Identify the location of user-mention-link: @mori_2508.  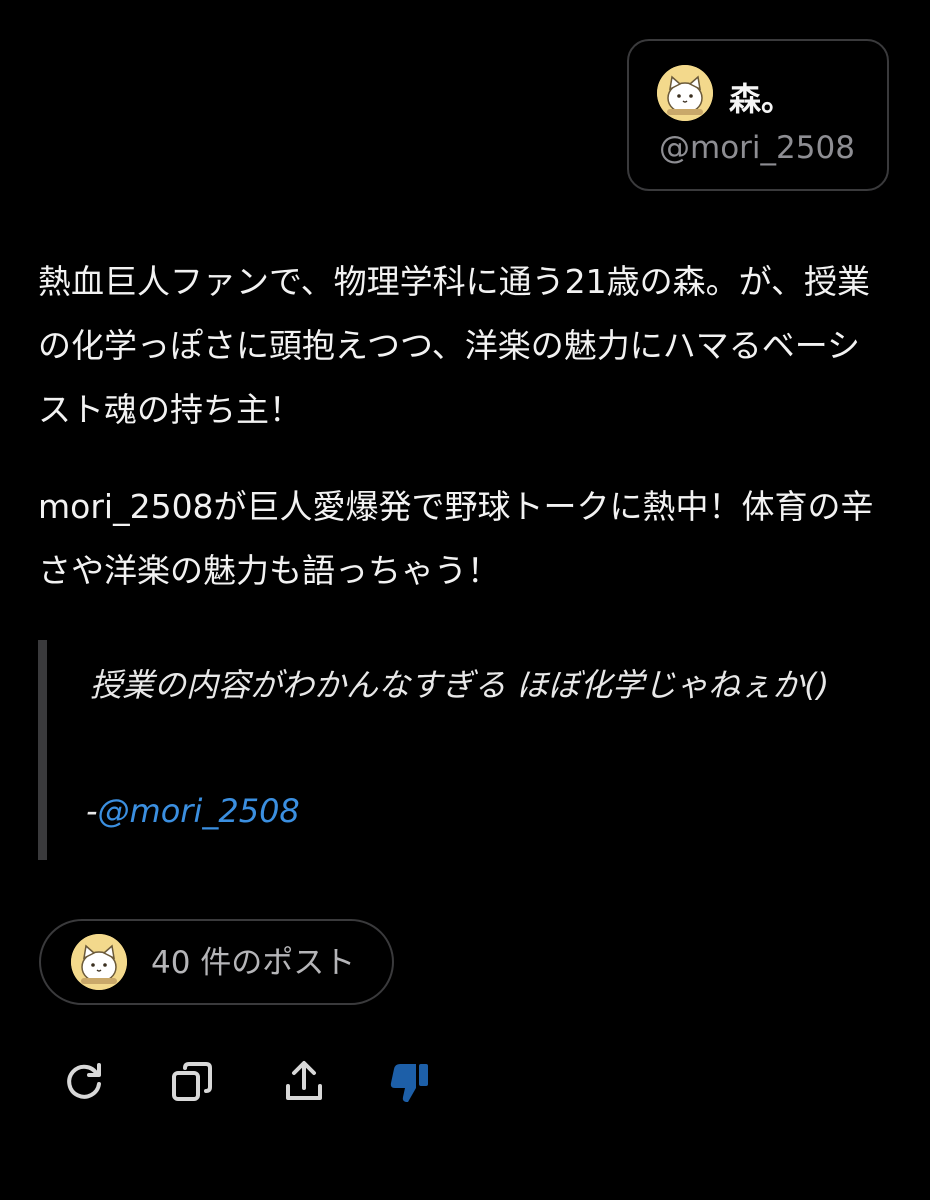
(199, 811).